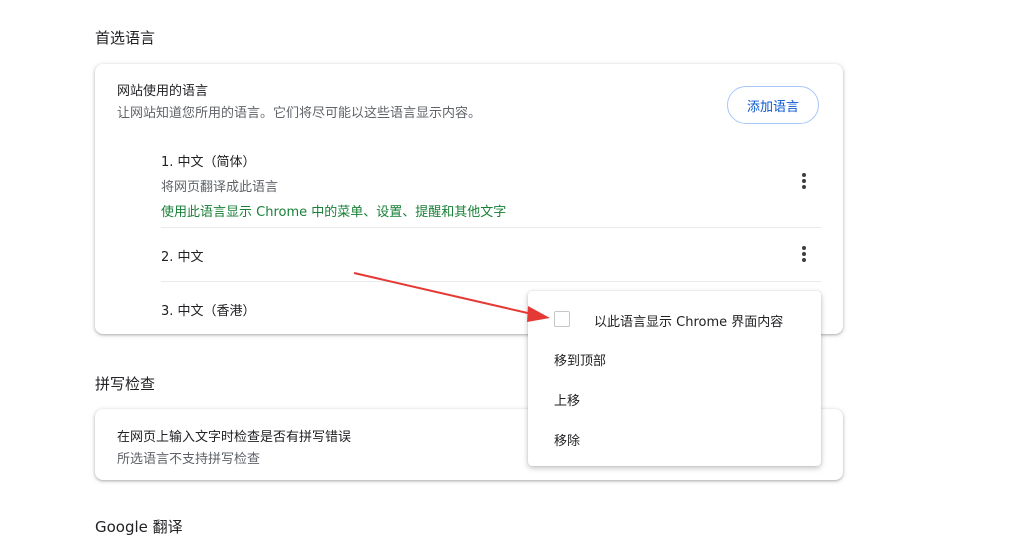  I want to click on menu-item-display-chrome: 以此语言显示 Chrome 界面内容, so click(688, 320).